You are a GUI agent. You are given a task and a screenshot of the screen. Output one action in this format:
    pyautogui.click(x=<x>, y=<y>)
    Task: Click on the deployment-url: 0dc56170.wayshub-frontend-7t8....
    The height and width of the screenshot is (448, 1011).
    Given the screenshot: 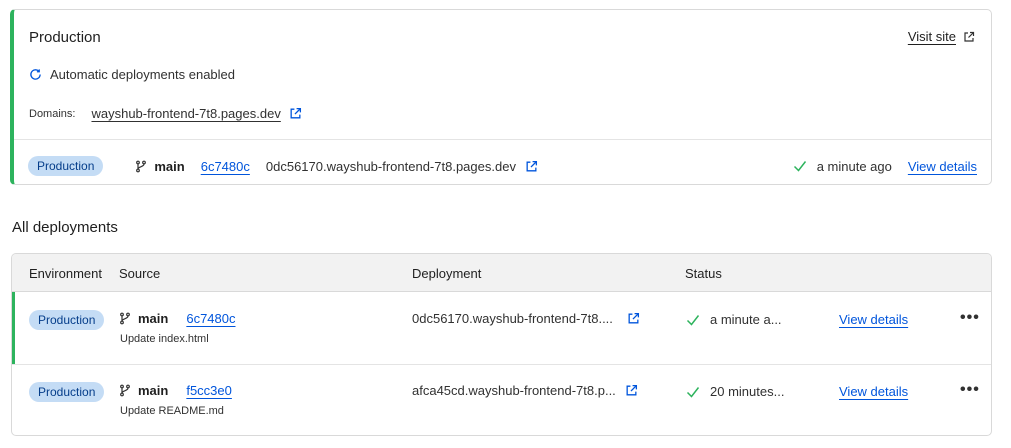 What is the action you would take?
    pyautogui.click(x=512, y=318)
    